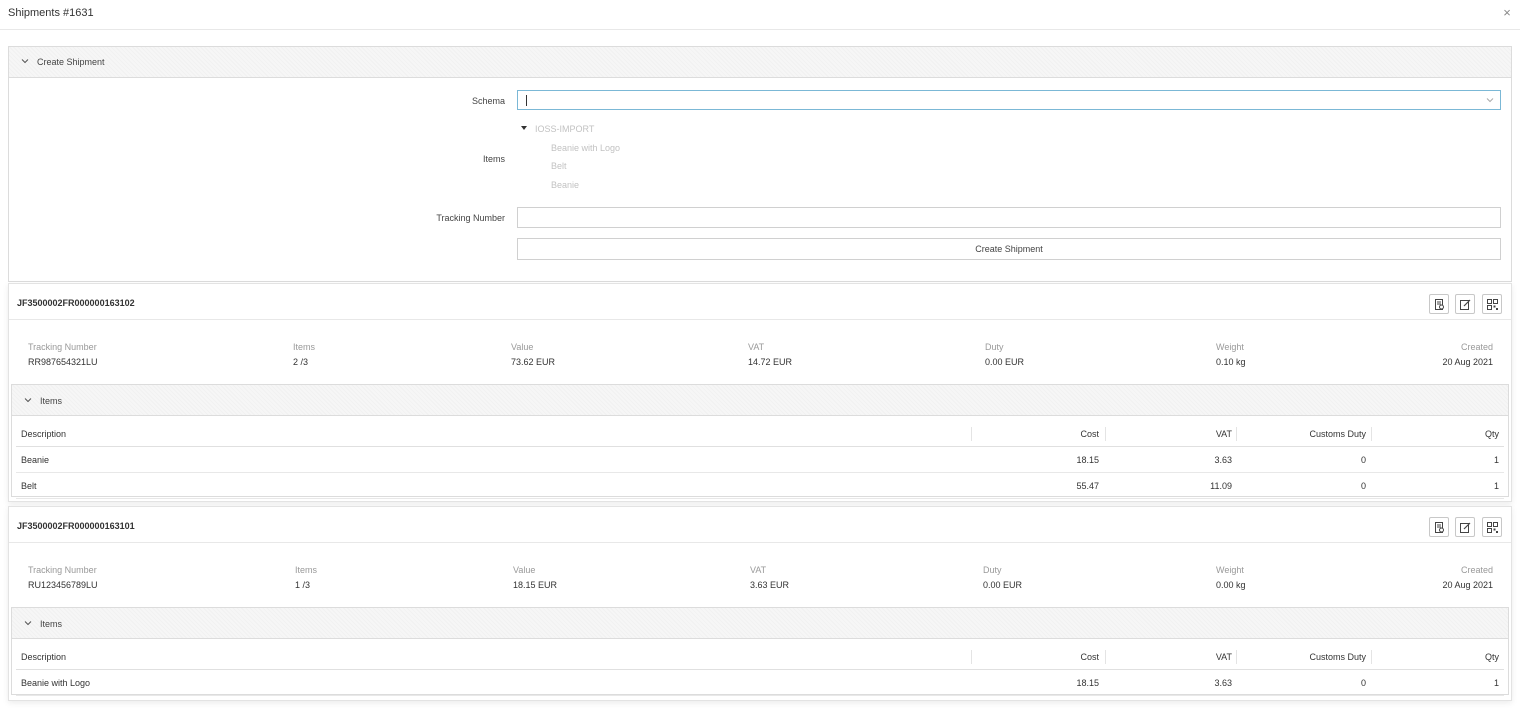 The image size is (1520, 714). I want to click on items-label: Items, so click(493, 159).